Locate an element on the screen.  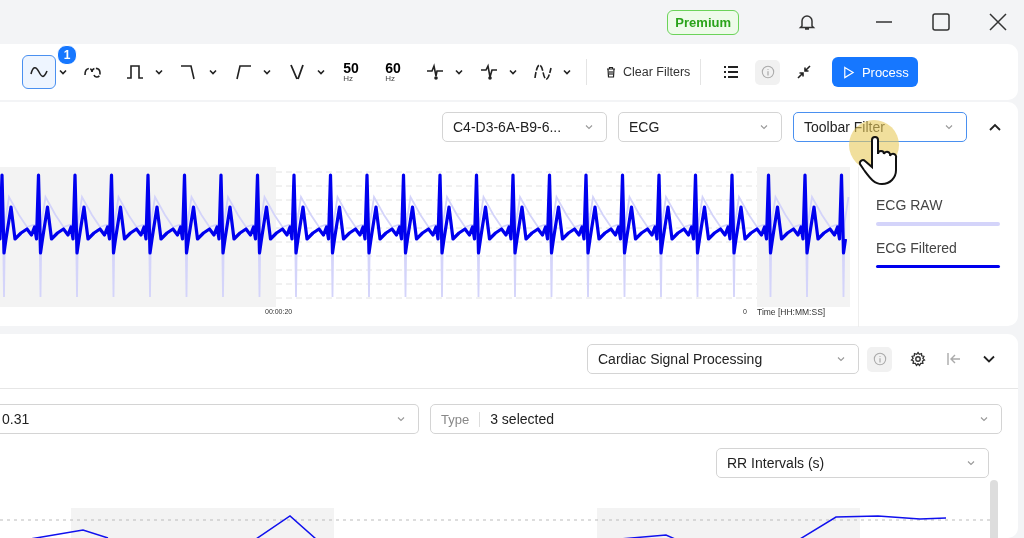
trash-icon is located at coordinates (611, 72).